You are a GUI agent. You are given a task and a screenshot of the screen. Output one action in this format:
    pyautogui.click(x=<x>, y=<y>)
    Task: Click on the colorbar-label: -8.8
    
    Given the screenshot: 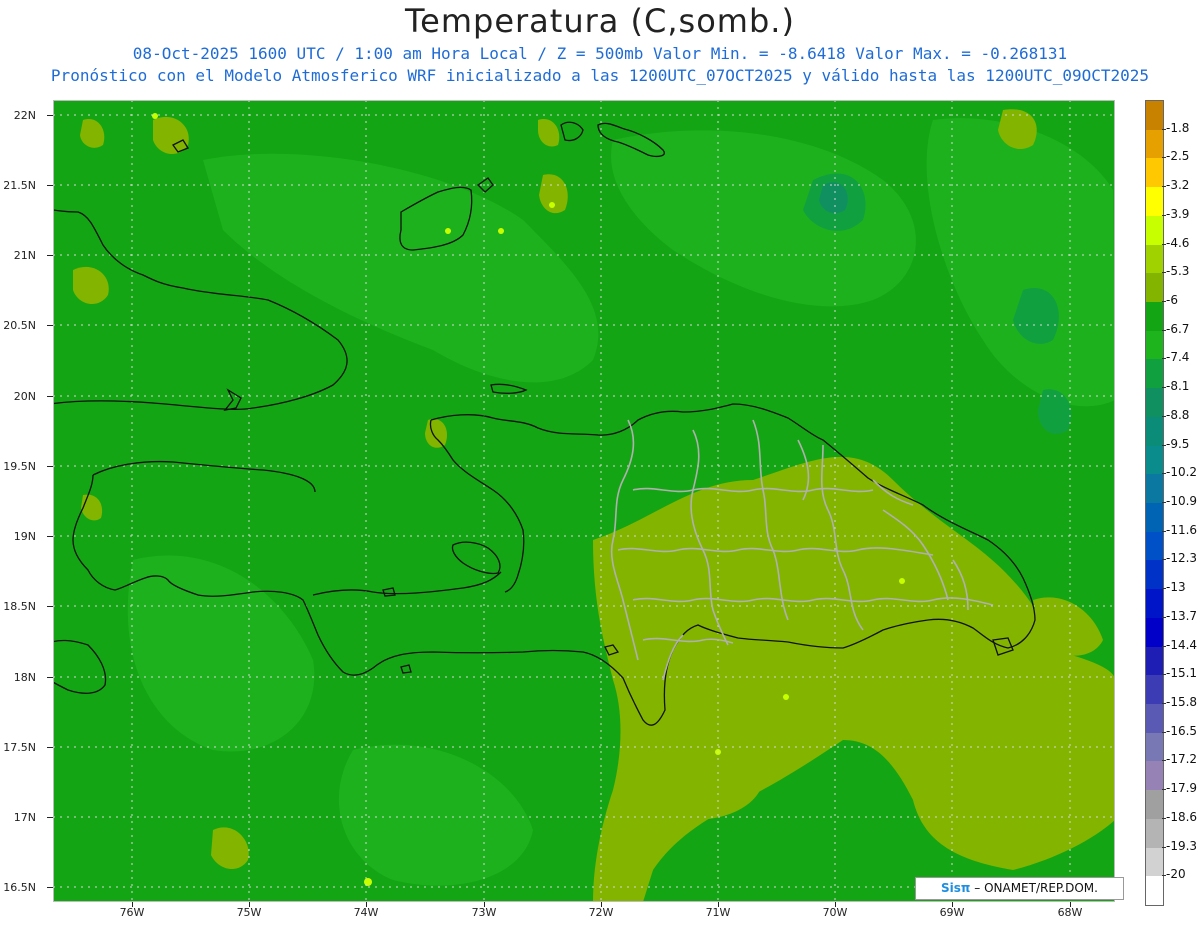 What is the action you would take?
    pyautogui.click(x=1178, y=414)
    